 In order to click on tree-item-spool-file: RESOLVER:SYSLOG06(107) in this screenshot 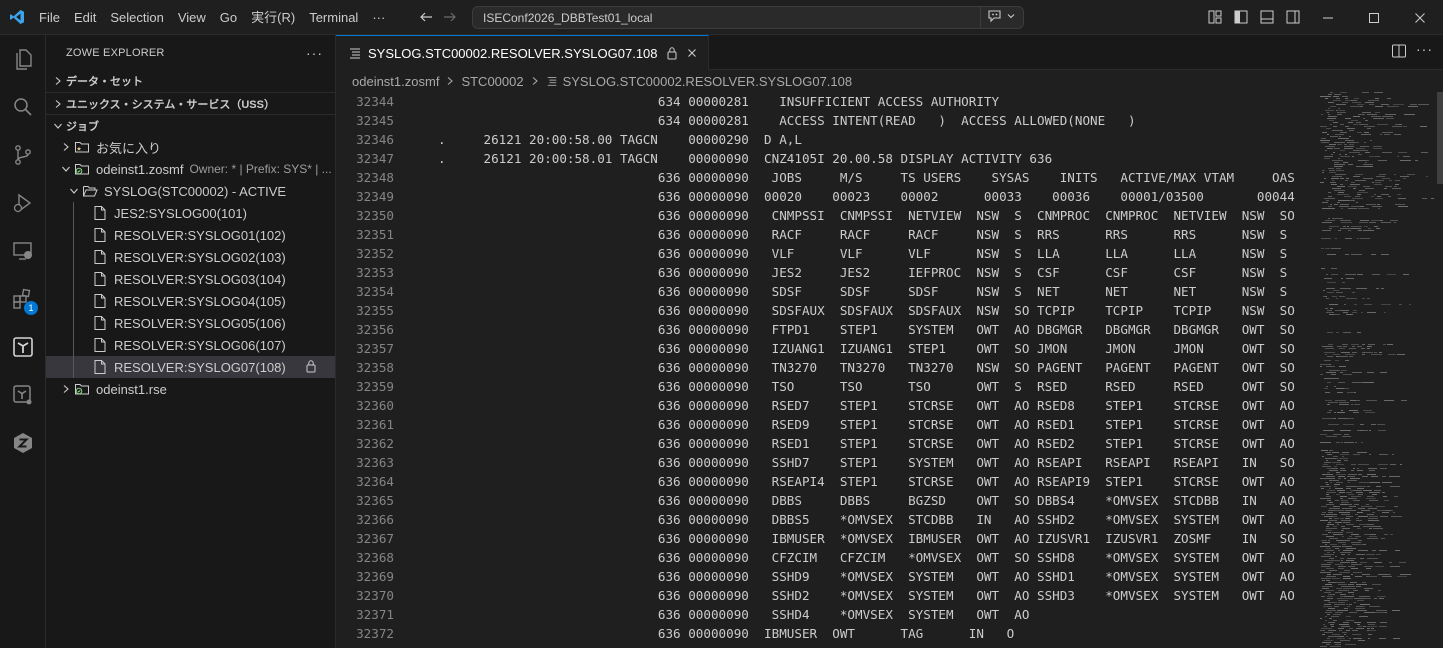, I will do `click(190, 345)`.